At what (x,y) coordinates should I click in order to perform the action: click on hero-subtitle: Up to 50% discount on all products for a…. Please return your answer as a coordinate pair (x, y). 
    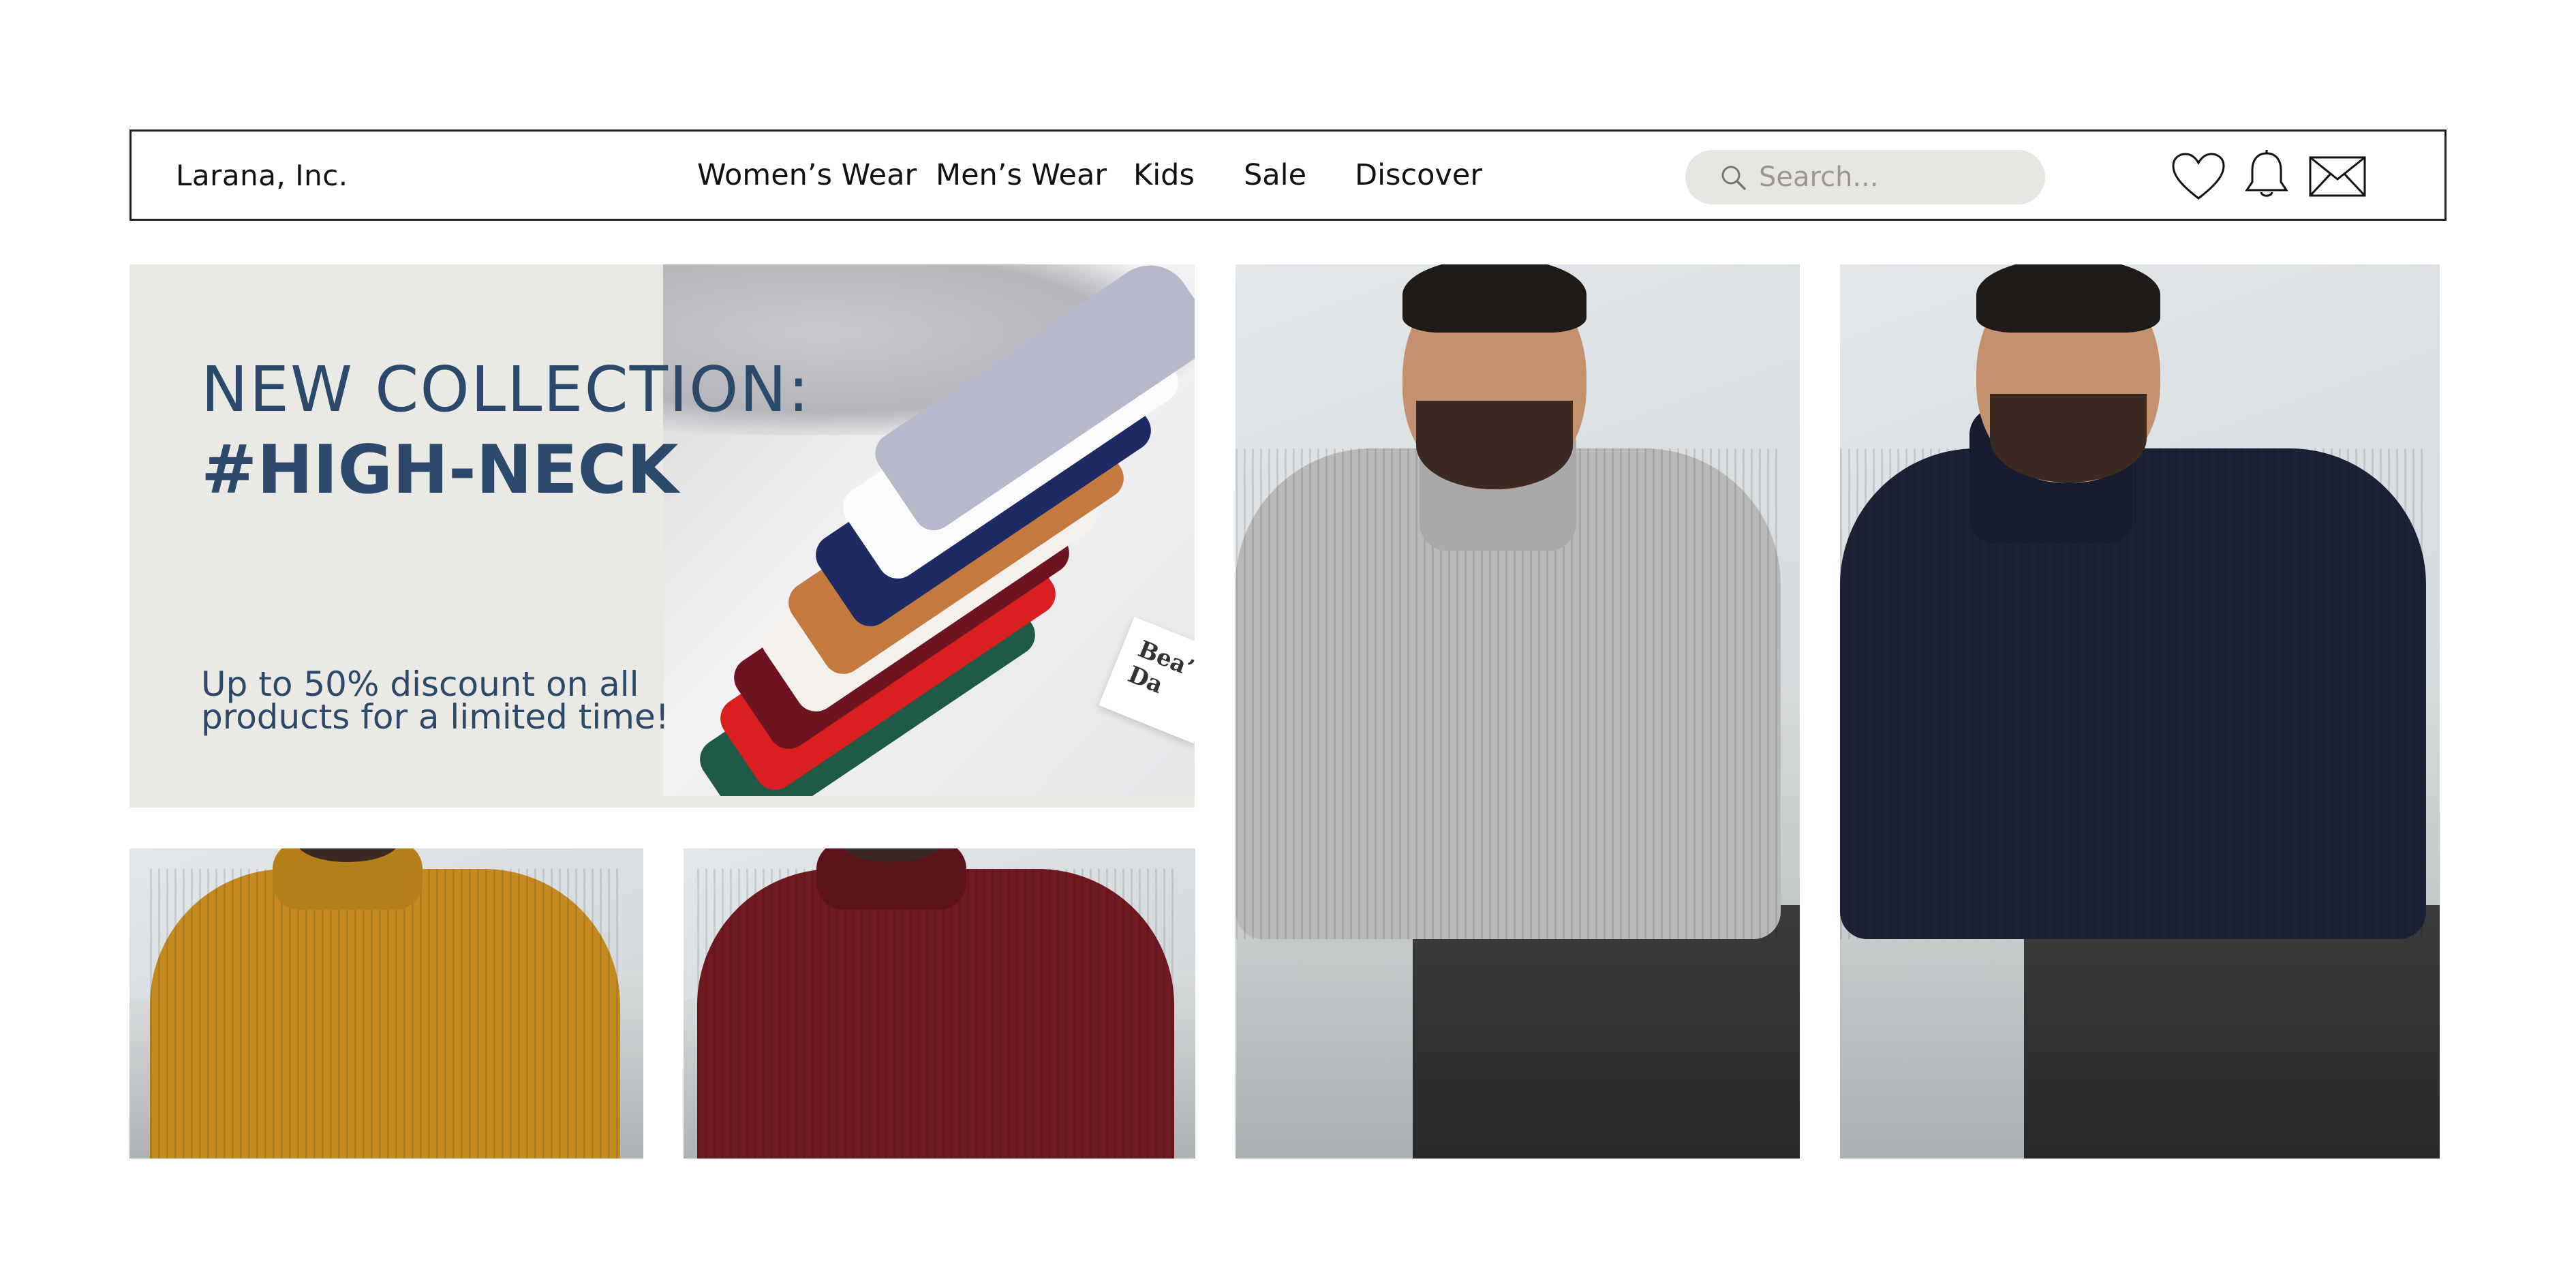
    Looking at the image, I should click on (435, 700).